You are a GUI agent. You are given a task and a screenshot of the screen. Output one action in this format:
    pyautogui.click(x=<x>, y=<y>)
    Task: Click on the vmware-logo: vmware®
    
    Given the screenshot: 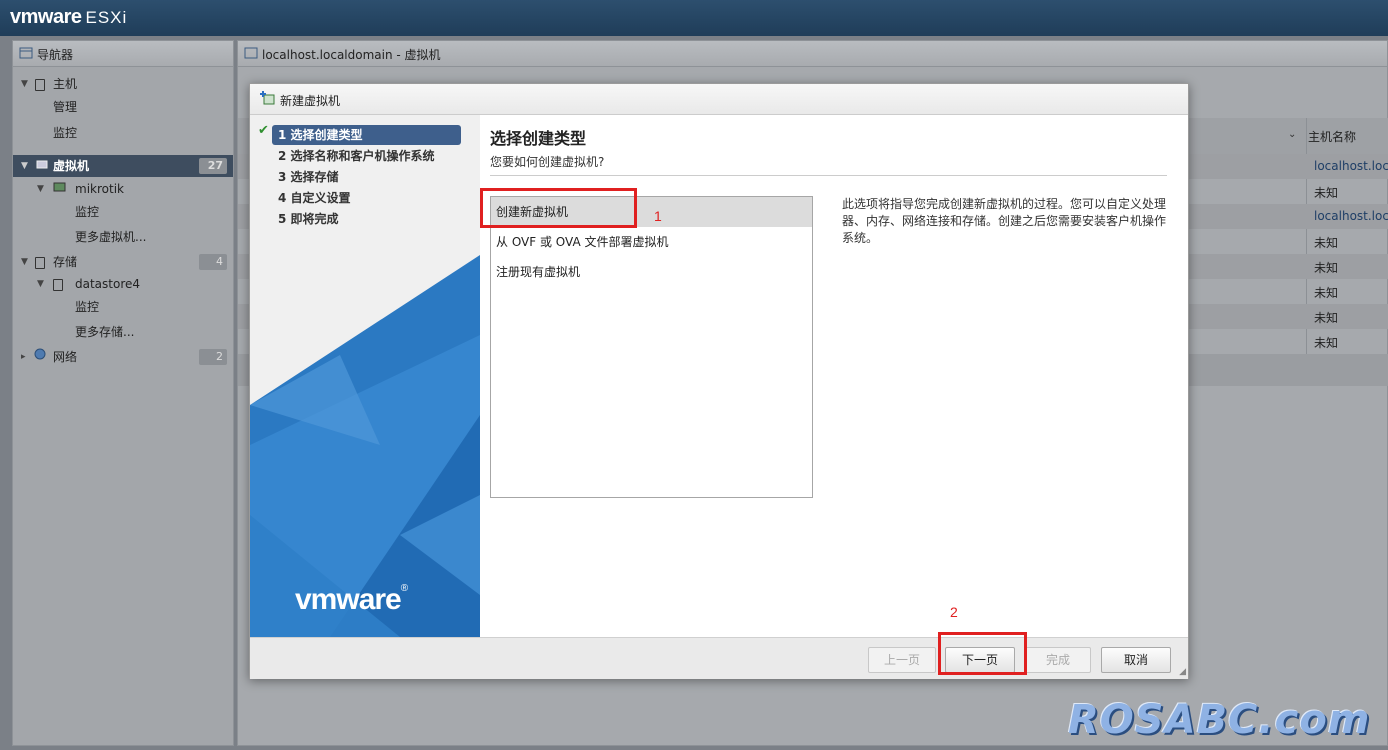 What is the action you would take?
    pyautogui.click(x=351, y=599)
    